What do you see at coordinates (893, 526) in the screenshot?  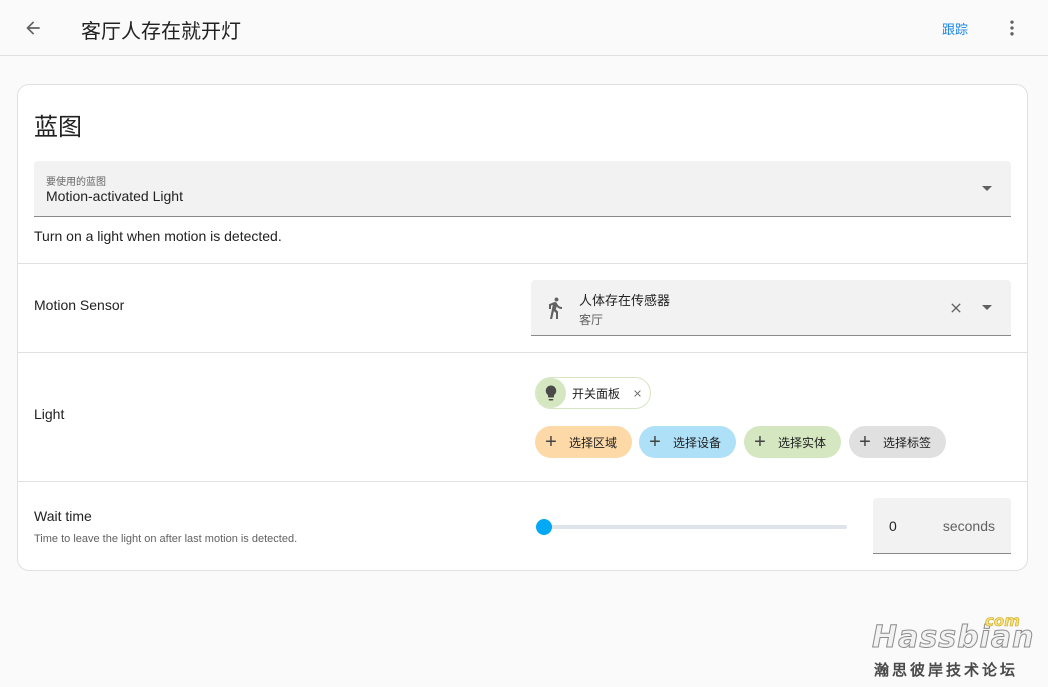 I see `wait-time-value: 0` at bounding box center [893, 526].